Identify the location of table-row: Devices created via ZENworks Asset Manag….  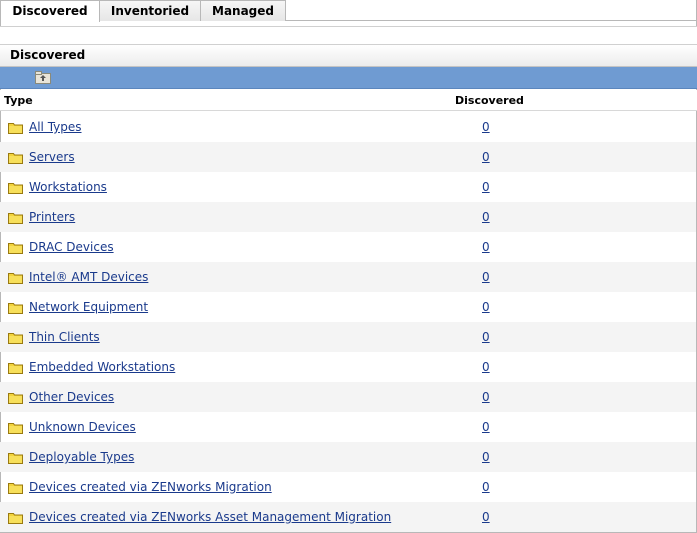
(348, 517).